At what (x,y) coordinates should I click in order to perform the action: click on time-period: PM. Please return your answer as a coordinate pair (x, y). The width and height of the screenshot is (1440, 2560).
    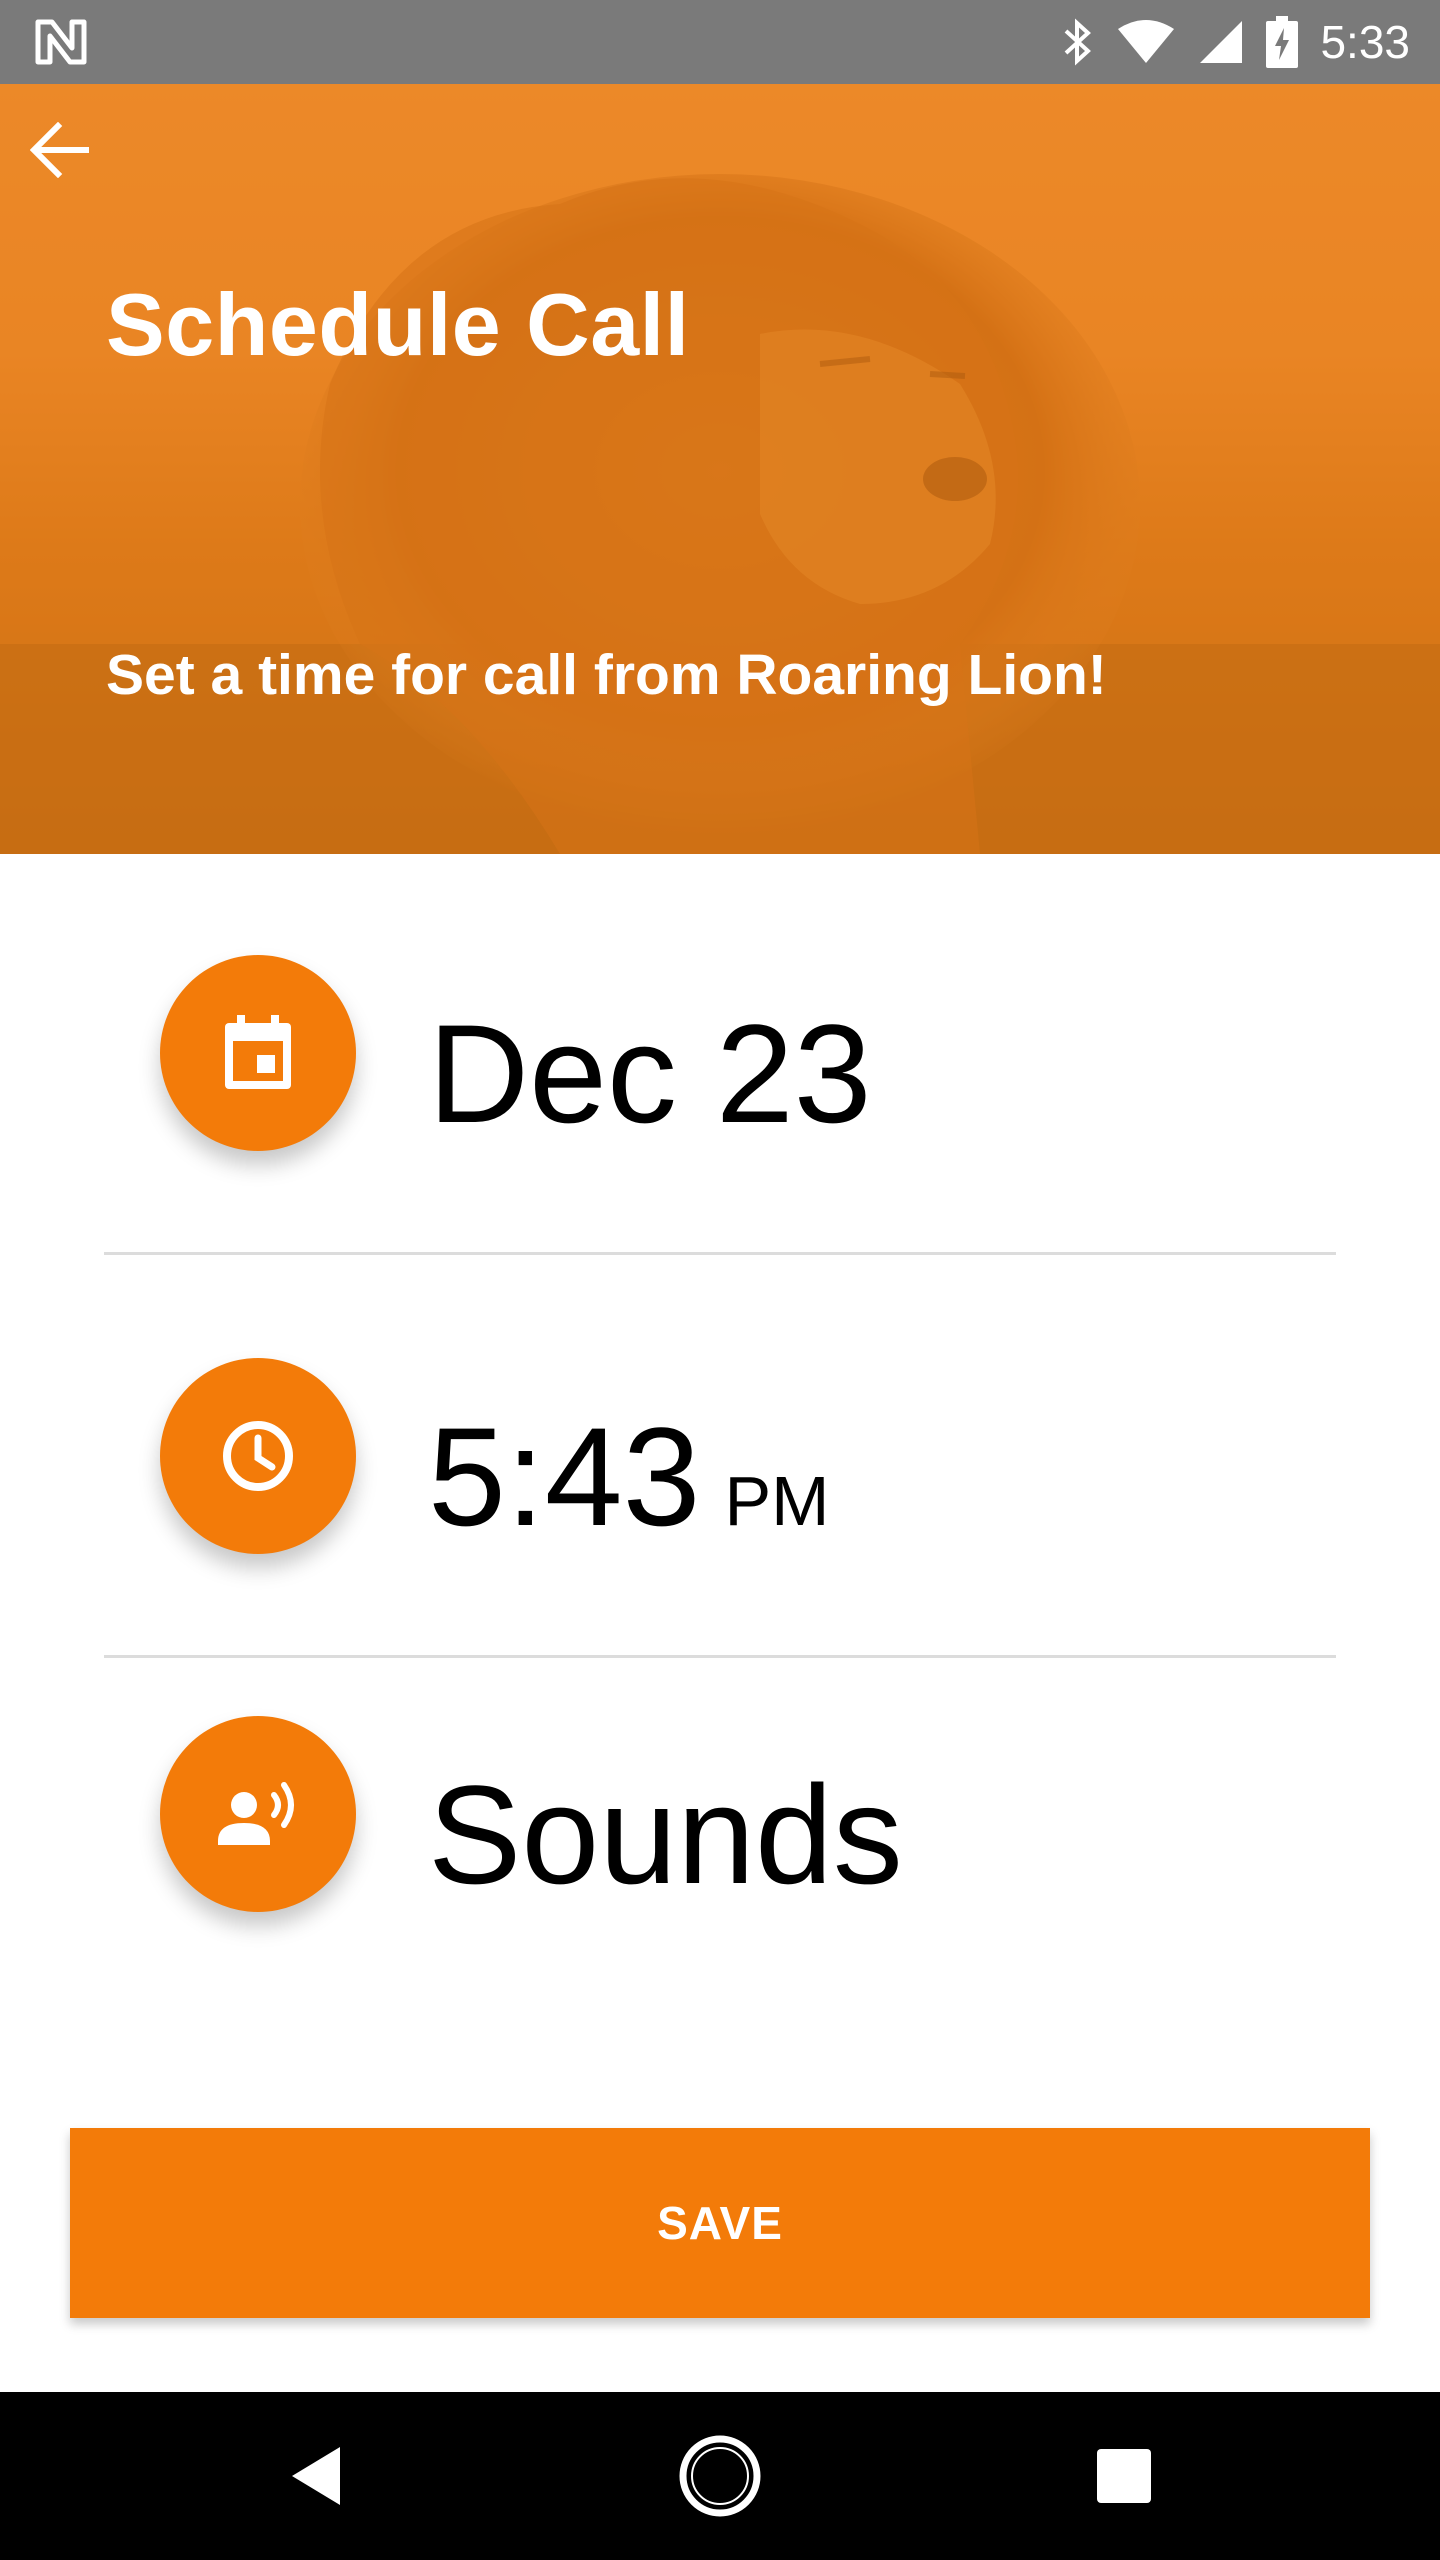
    Looking at the image, I should click on (777, 1501).